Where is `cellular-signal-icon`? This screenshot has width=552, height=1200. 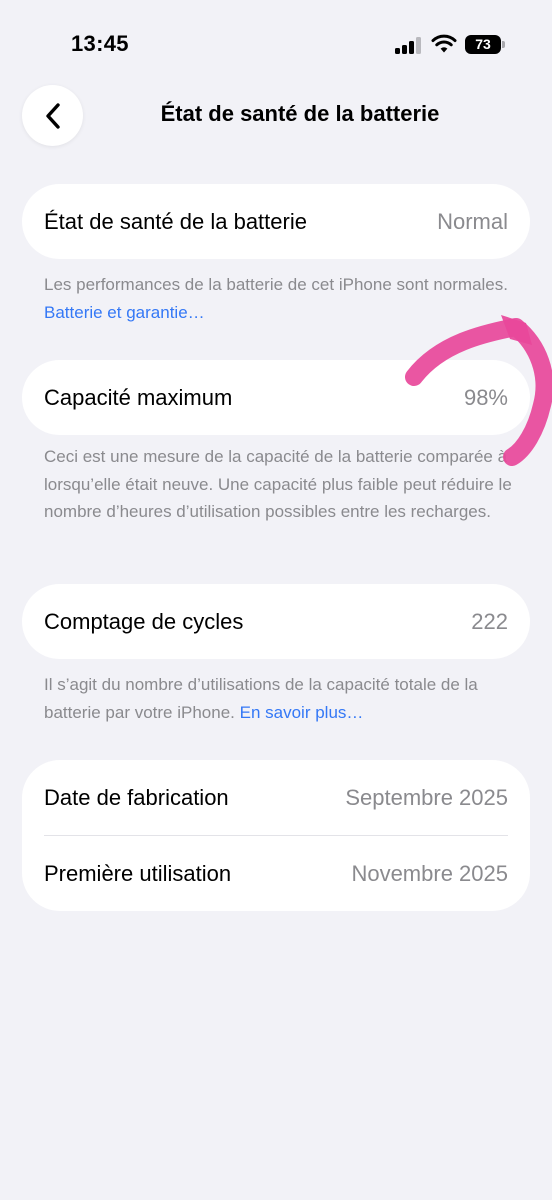
cellular-signal-icon is located at coordinates (409, 45).